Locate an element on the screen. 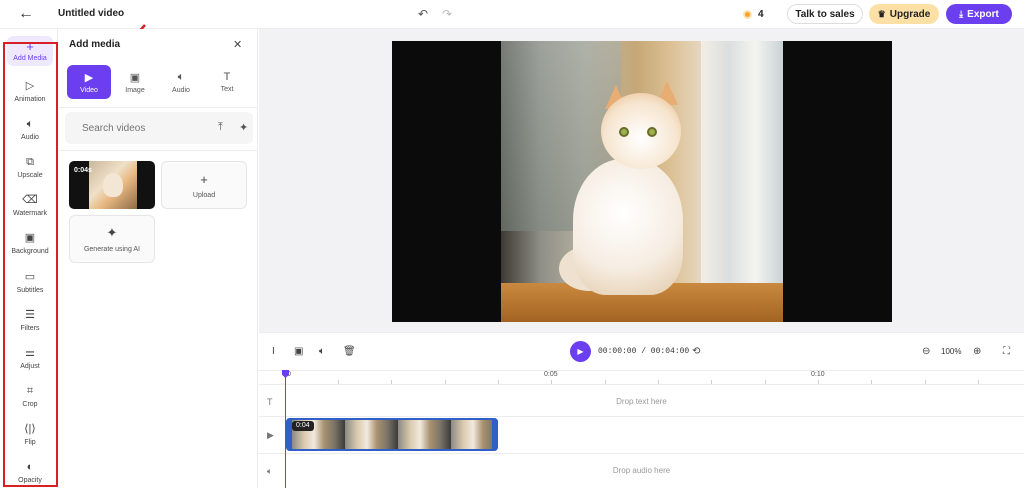 This screenshot has width=1024, height=494. export-button: ⤓ Export is located at coordinates (979, 14).